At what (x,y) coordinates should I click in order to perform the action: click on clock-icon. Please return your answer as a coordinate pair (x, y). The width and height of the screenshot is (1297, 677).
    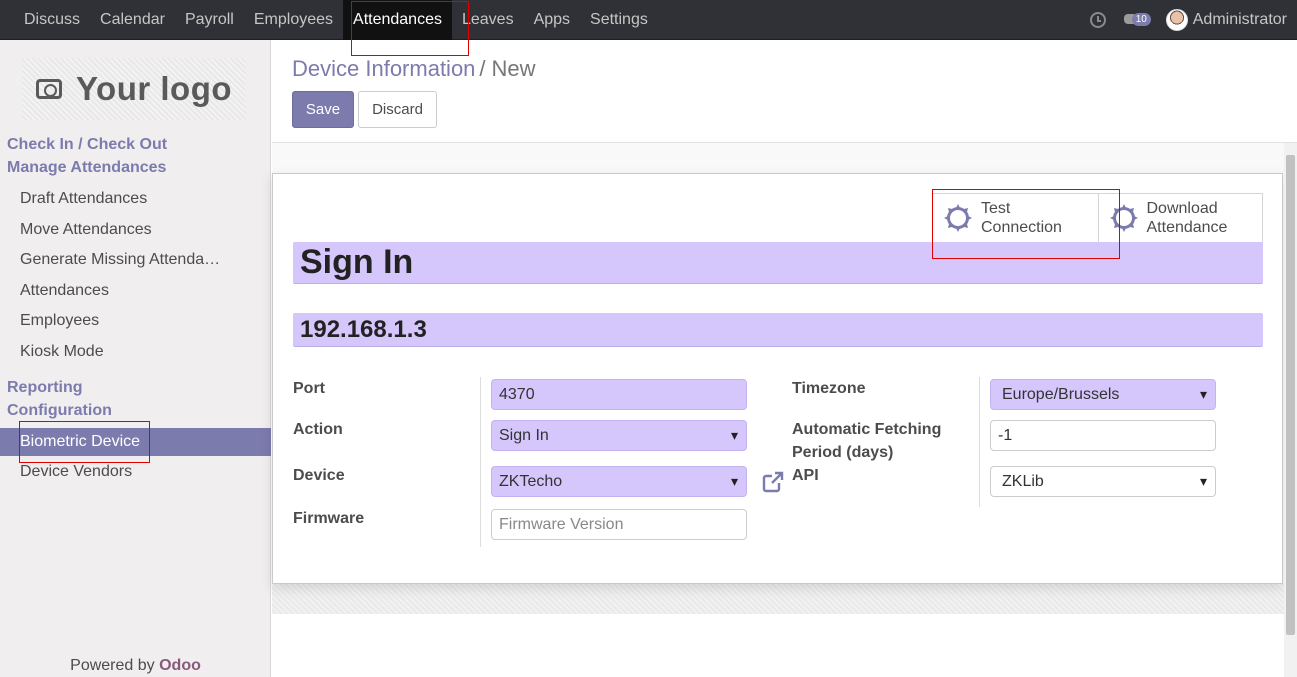
    Looking at the image, I should click on (1097, 20).